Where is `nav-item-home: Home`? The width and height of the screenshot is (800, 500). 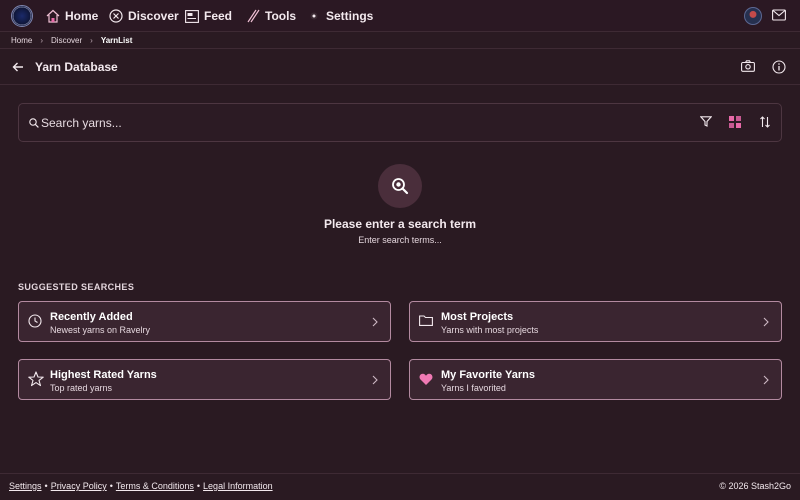
nav-item-home: Home is located at coordinates (72, 16).